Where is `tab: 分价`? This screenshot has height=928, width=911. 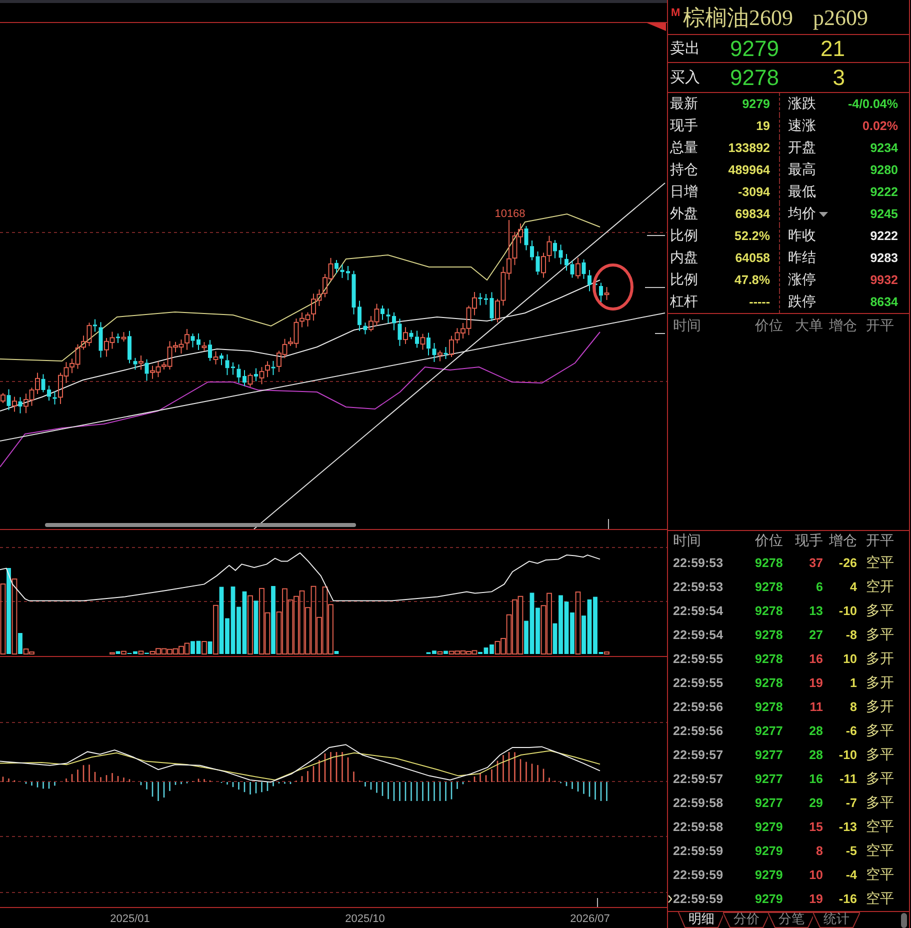 tab: 分价 is located at coordinates (746, 920).